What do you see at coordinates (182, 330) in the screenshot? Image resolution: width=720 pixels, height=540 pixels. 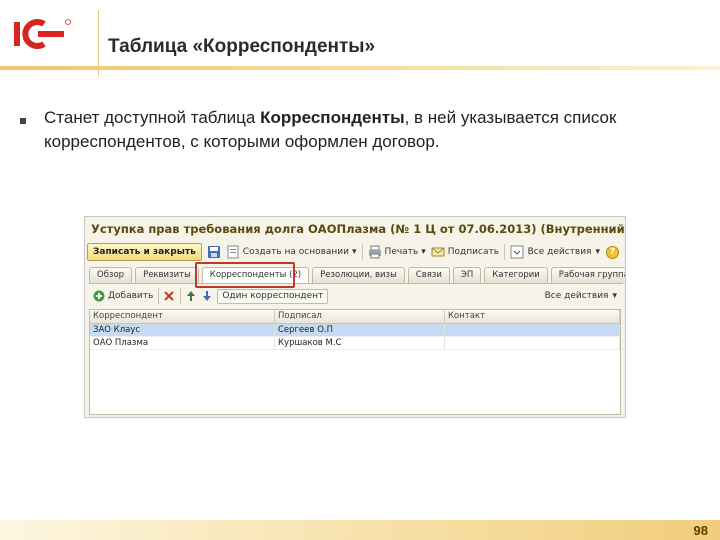 I see `cell-correspondent: ЗАО Клаус` at bounding box center [182, 330].